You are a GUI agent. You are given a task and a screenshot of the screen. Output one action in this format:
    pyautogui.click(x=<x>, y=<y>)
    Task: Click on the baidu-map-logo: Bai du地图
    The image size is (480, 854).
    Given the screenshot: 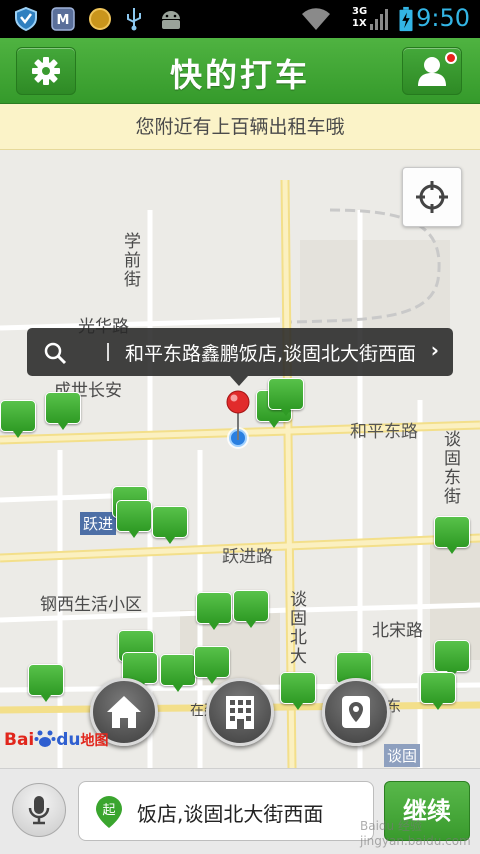 What is the action you would take?
    pyautogui.click(x=56, y=740)
    